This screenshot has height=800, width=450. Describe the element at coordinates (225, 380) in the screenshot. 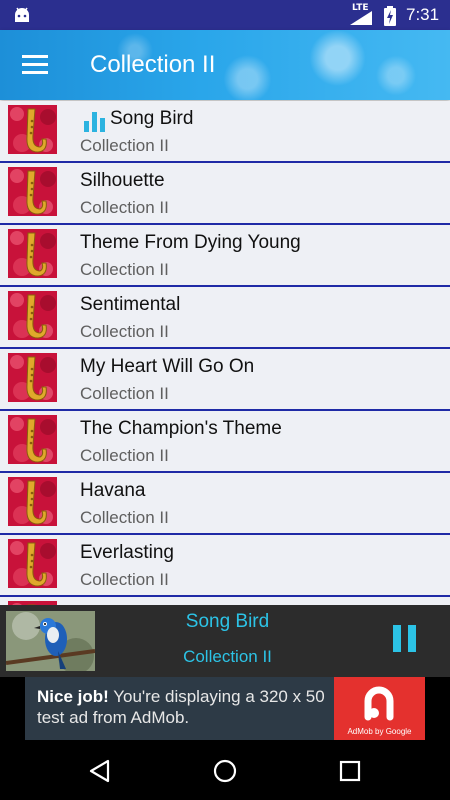

I see `song-row: My Heart Will Go On Collection II` at that location.